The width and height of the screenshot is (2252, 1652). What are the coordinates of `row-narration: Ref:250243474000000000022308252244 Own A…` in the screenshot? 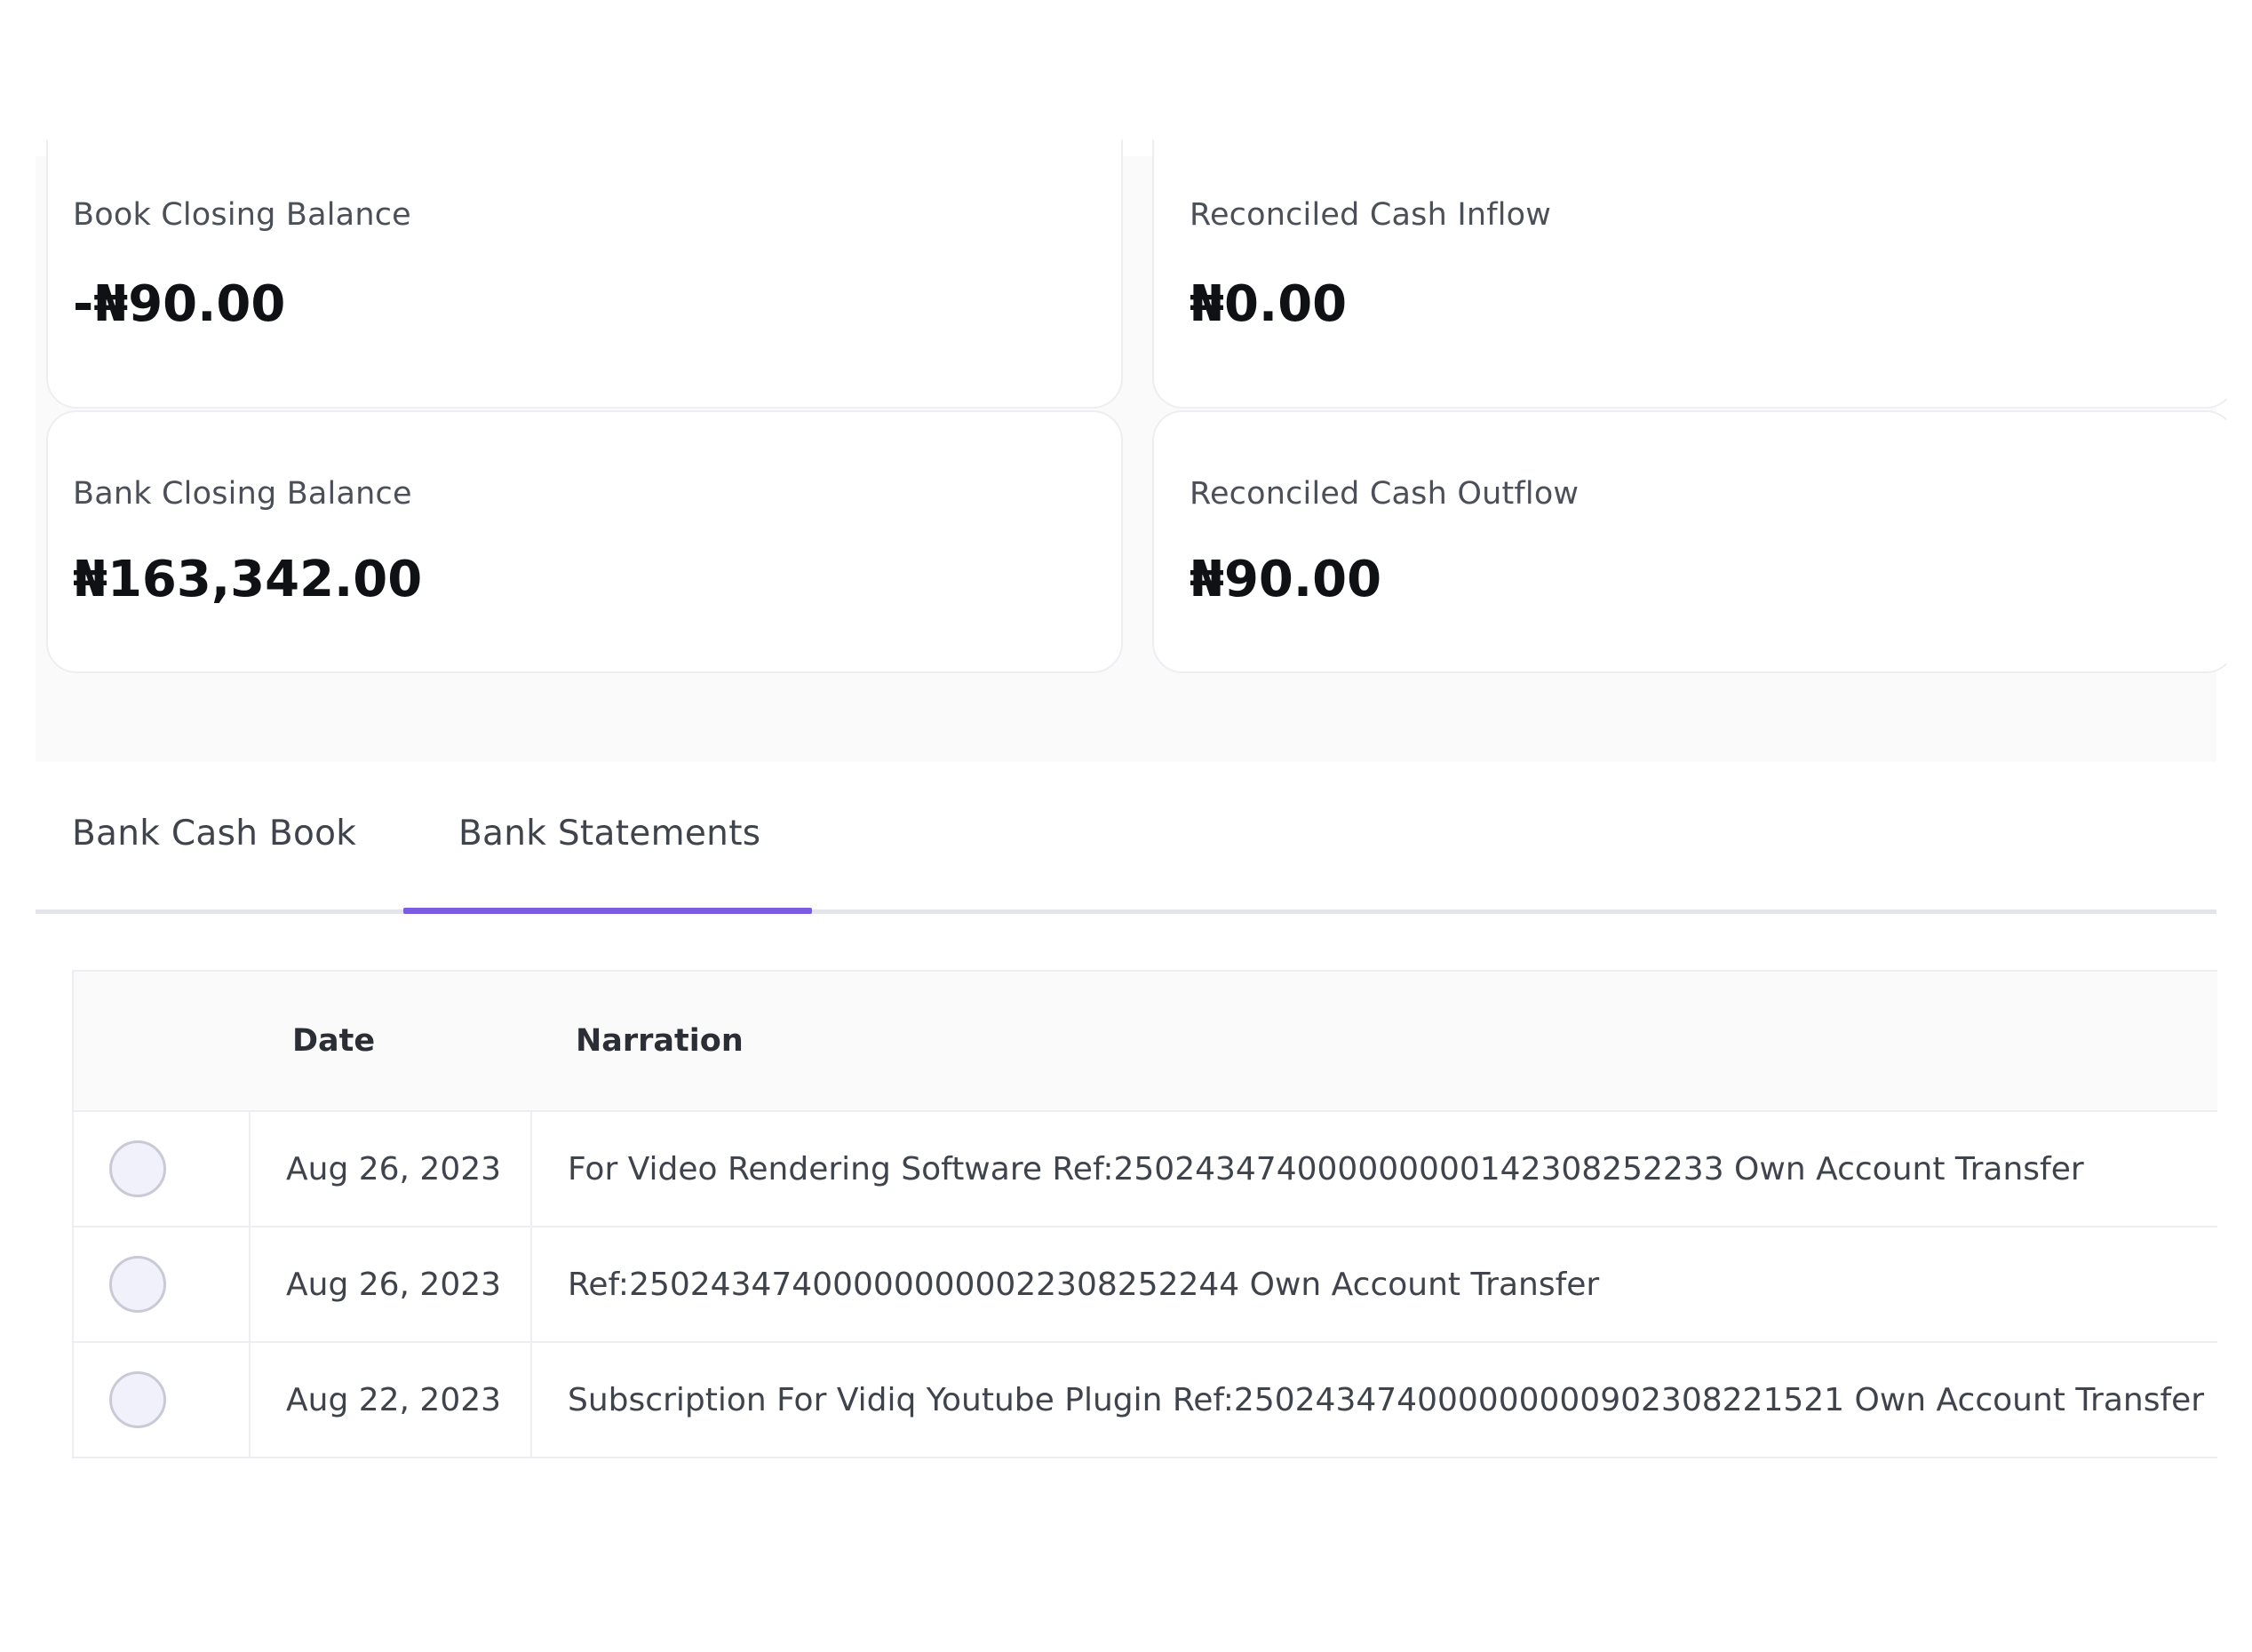 It's located at (1374, 1285).